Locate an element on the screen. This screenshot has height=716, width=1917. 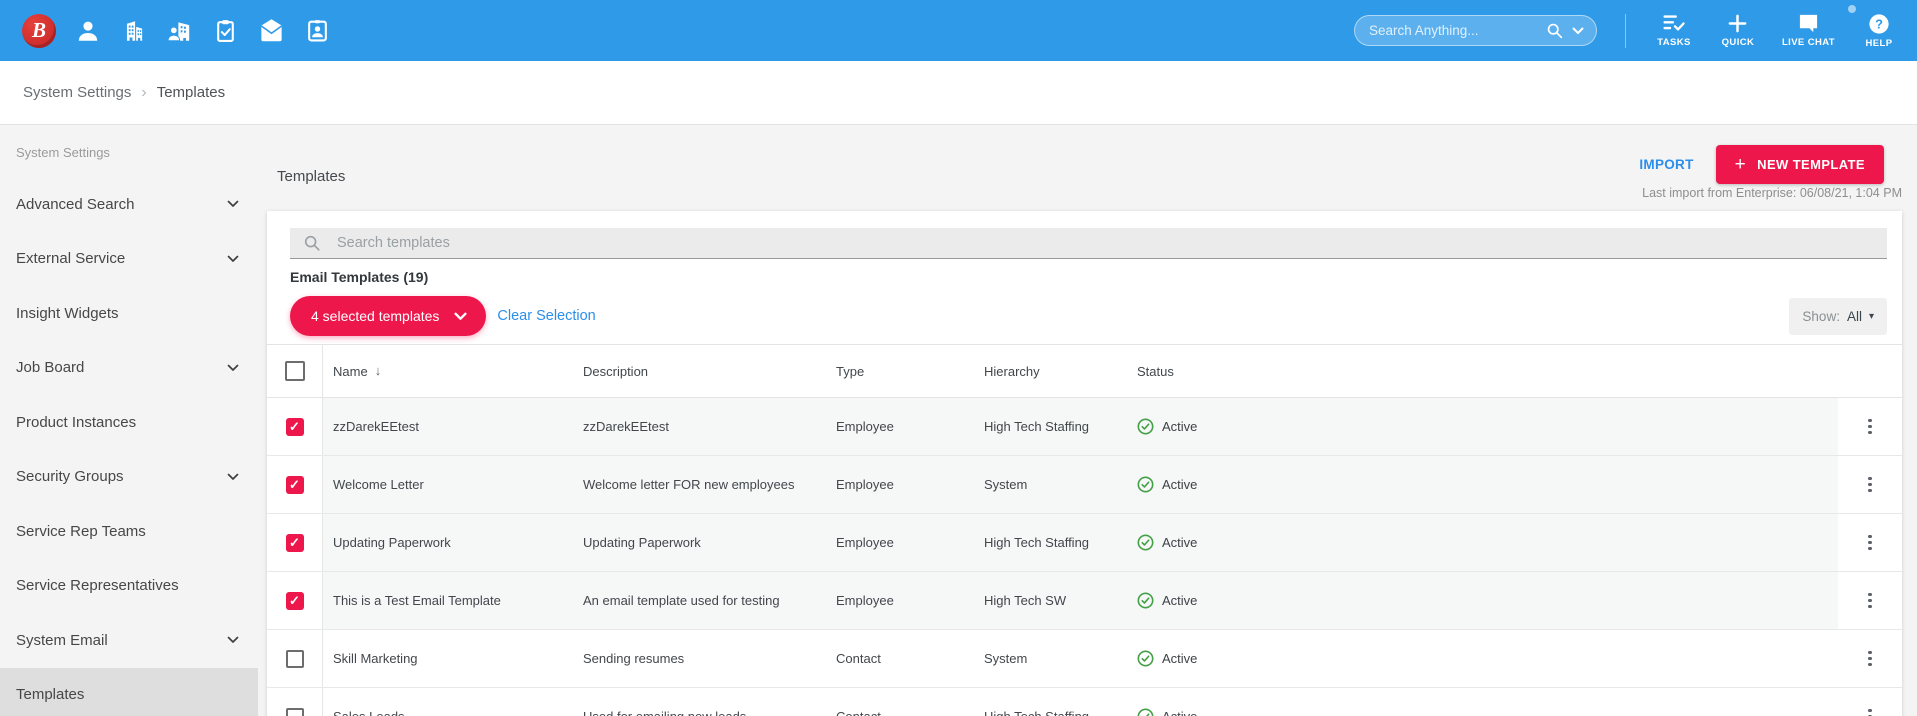
module-nav is located at coordinates (202, 30).